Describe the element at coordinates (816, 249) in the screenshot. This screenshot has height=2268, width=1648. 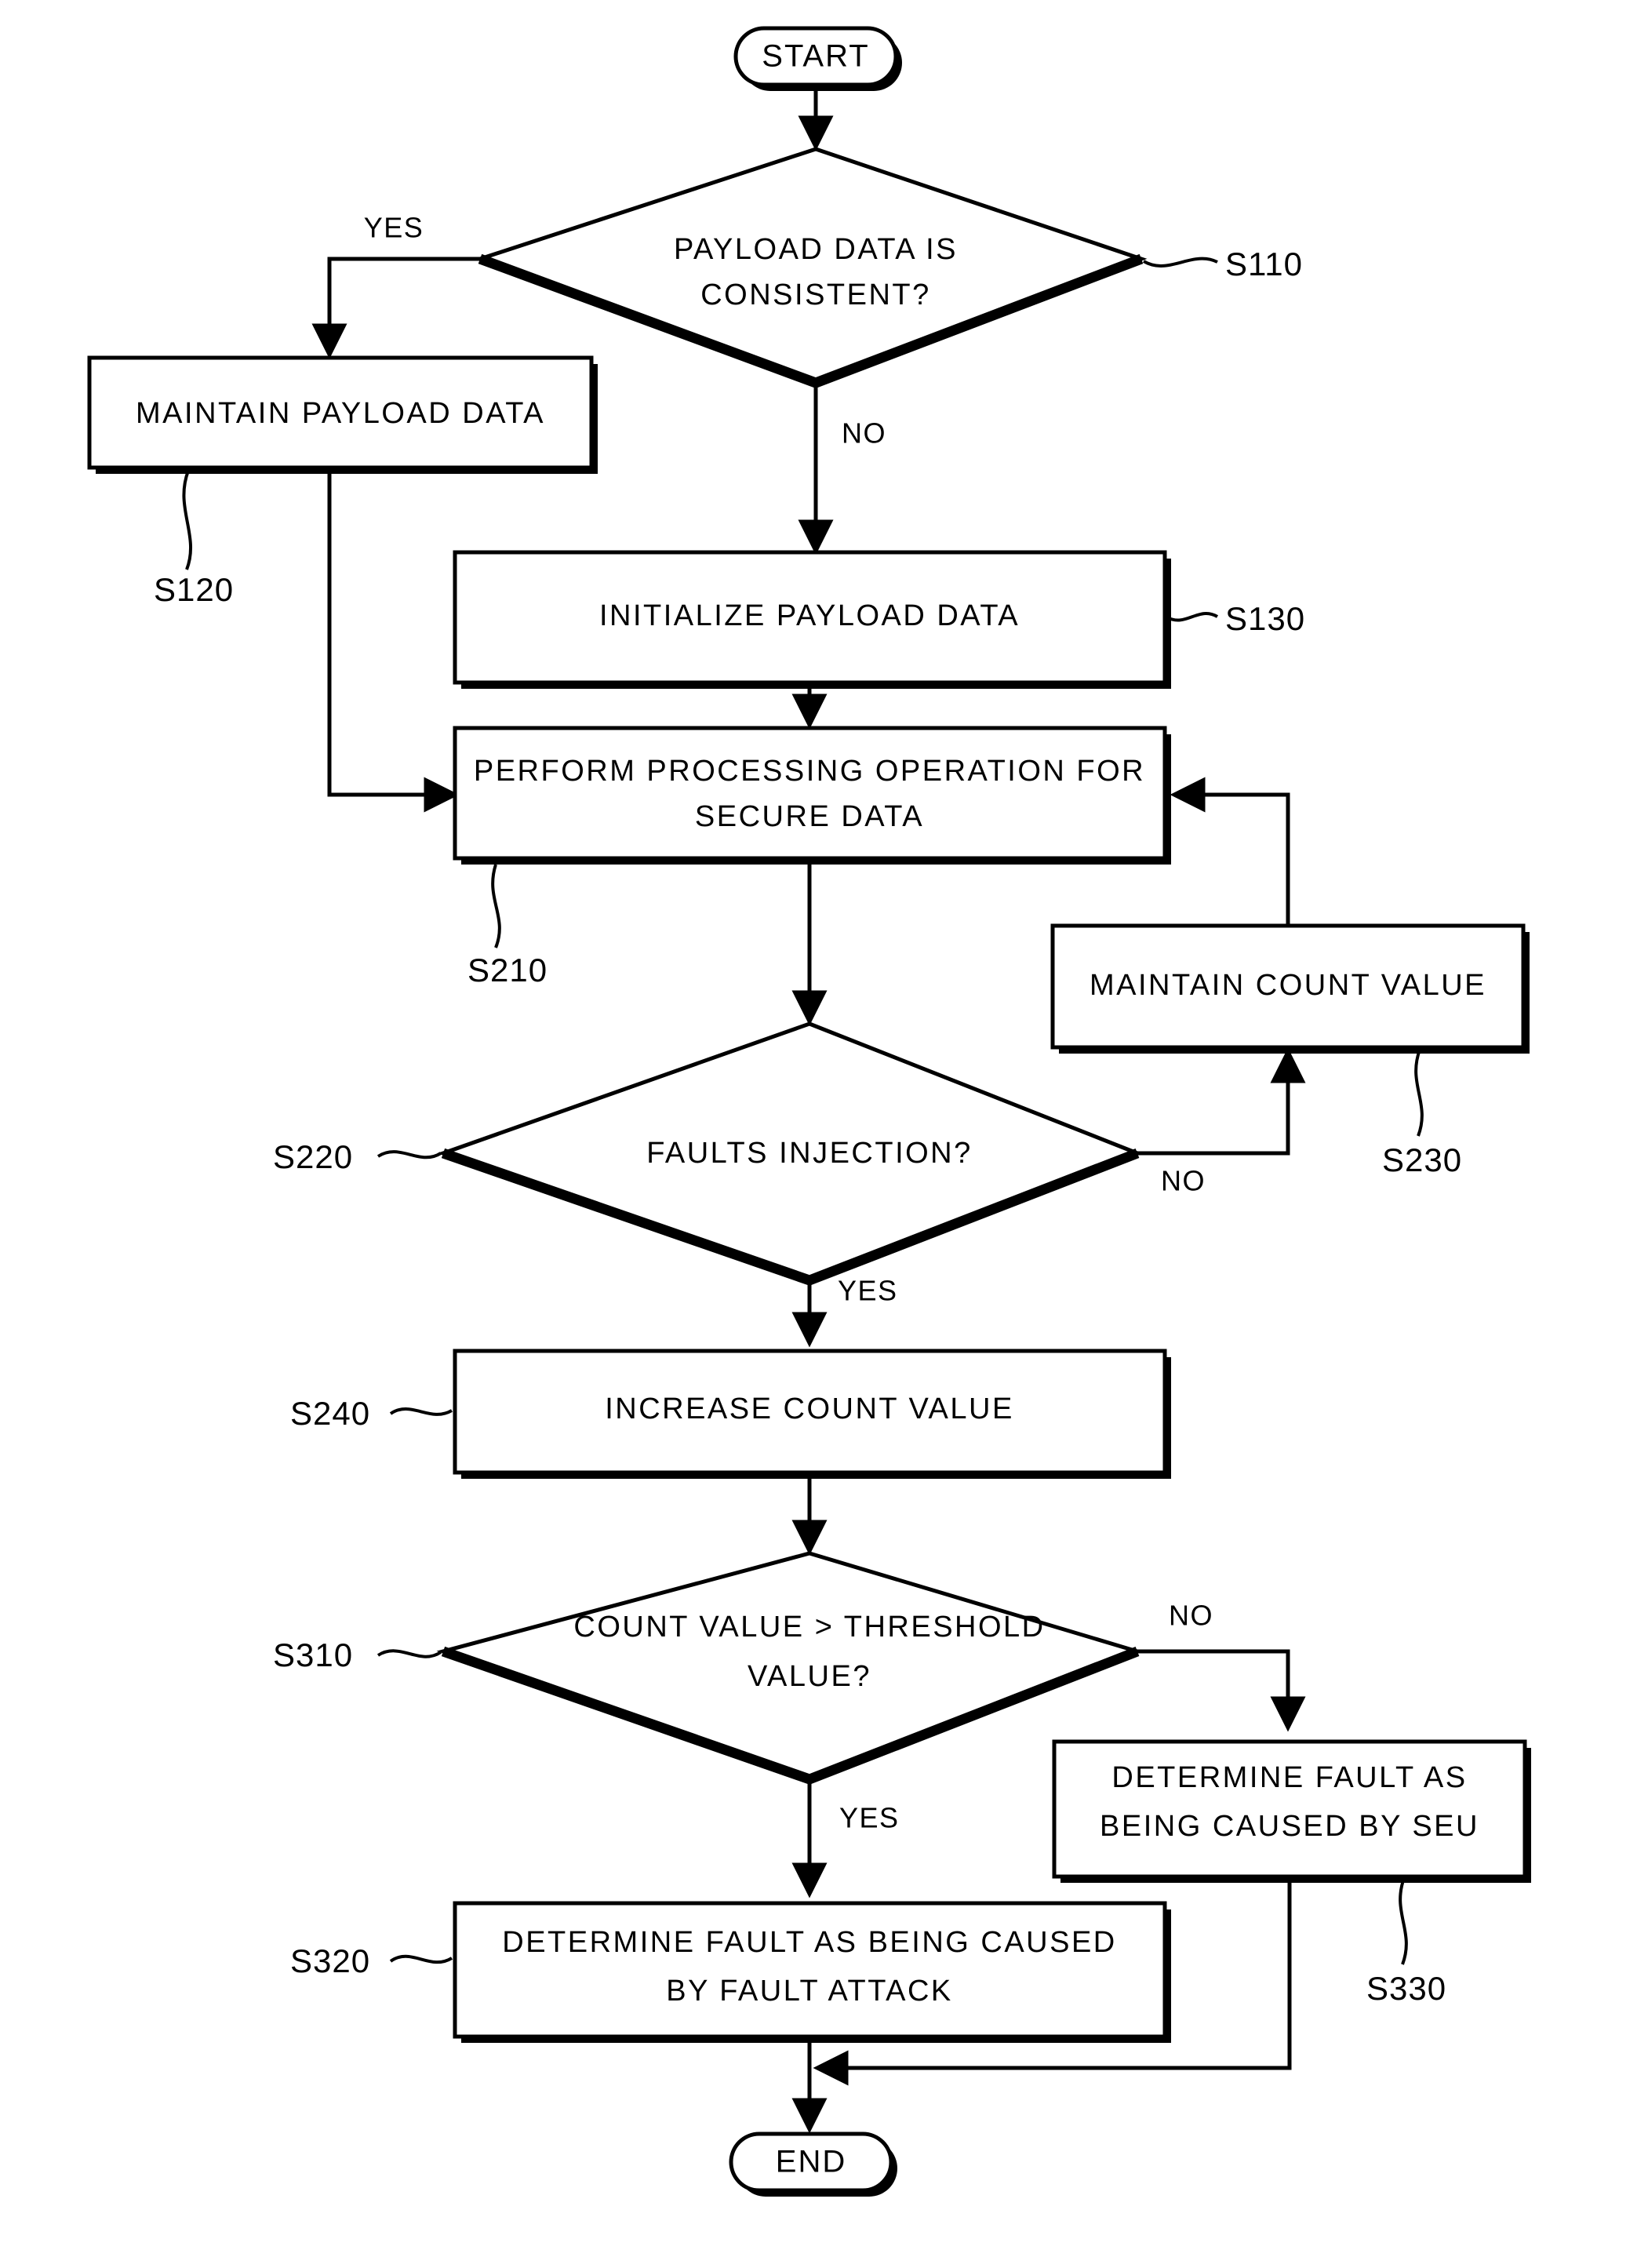
I see `s110-text-line1: PAYLOAD DATA IS` at that location.